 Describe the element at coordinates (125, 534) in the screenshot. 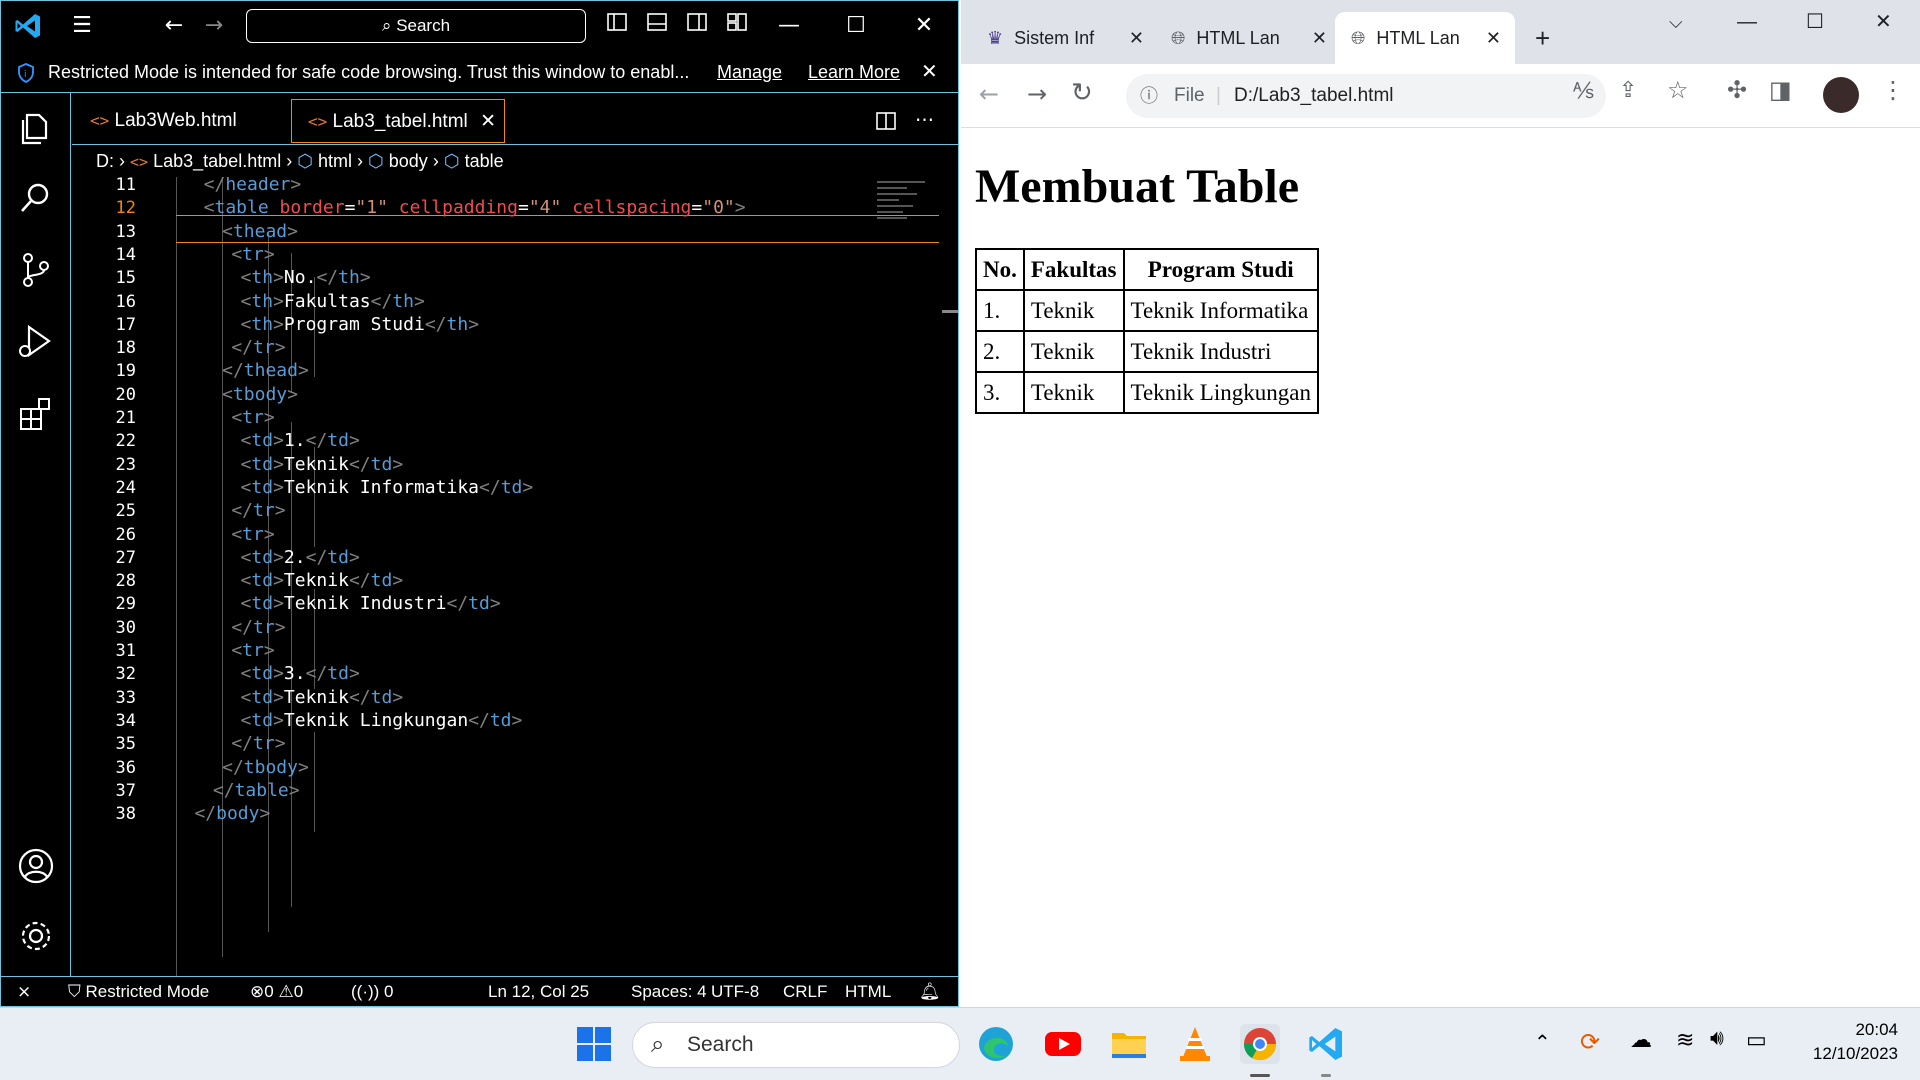

I see `line-number: 26` at that location.